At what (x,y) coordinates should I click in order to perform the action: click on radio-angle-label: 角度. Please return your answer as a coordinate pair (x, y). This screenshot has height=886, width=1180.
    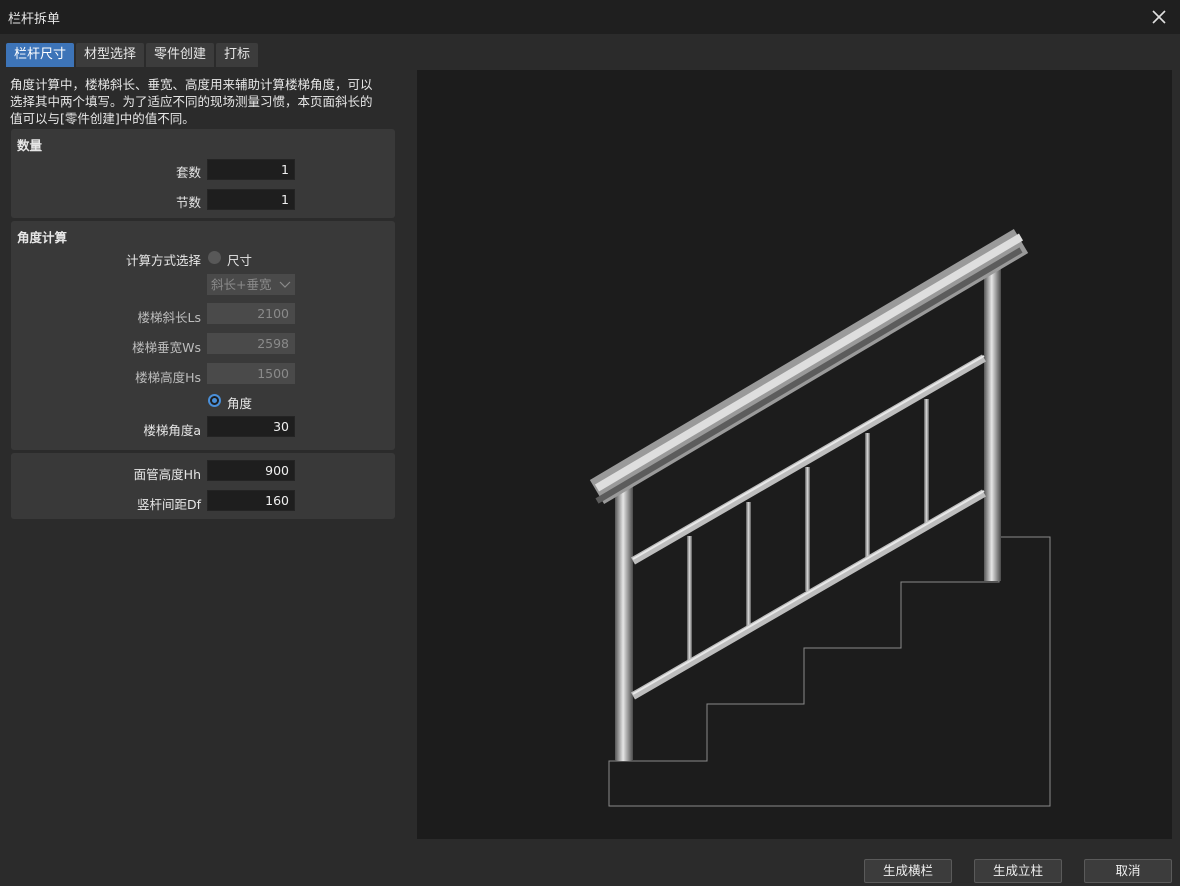
    Looking at the image, I should click on (240, 403).